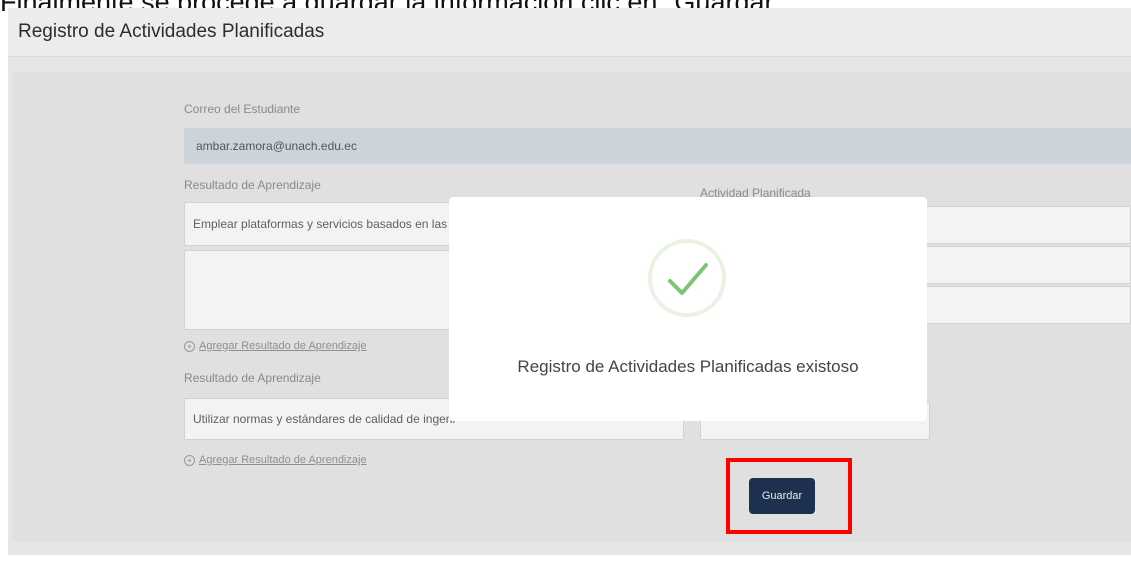 This screenshot has height=567, width=1131. Describe the element at coordinates (252, 185) in the screenshot. I see `learning-result-label-1: Resultado de Aprendizaje` at that location.